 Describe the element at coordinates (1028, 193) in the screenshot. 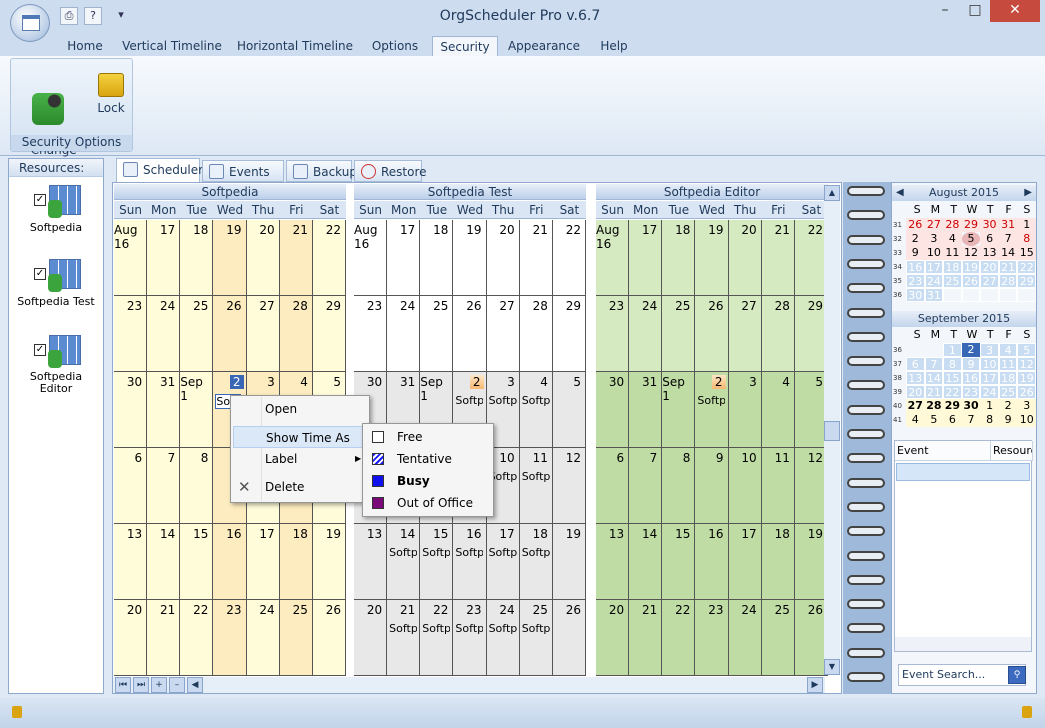

I see `next-month-icon: ▶` at that location.